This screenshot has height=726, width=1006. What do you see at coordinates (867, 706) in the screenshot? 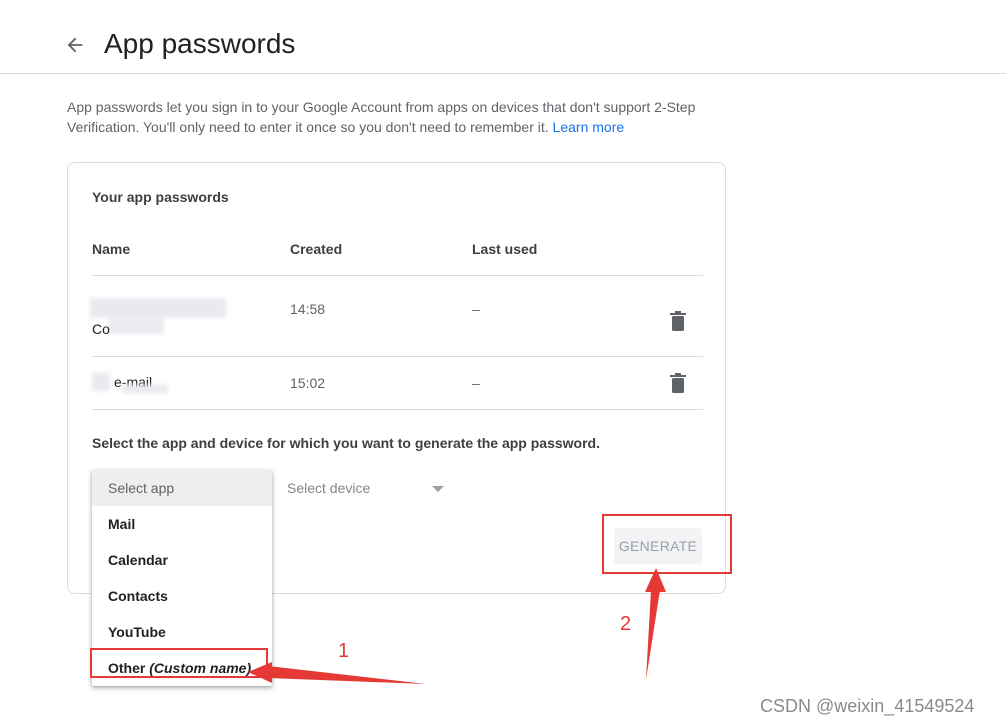
I see `watermark: CSDN @weixin_41549524` at bounding box center [867, 706].